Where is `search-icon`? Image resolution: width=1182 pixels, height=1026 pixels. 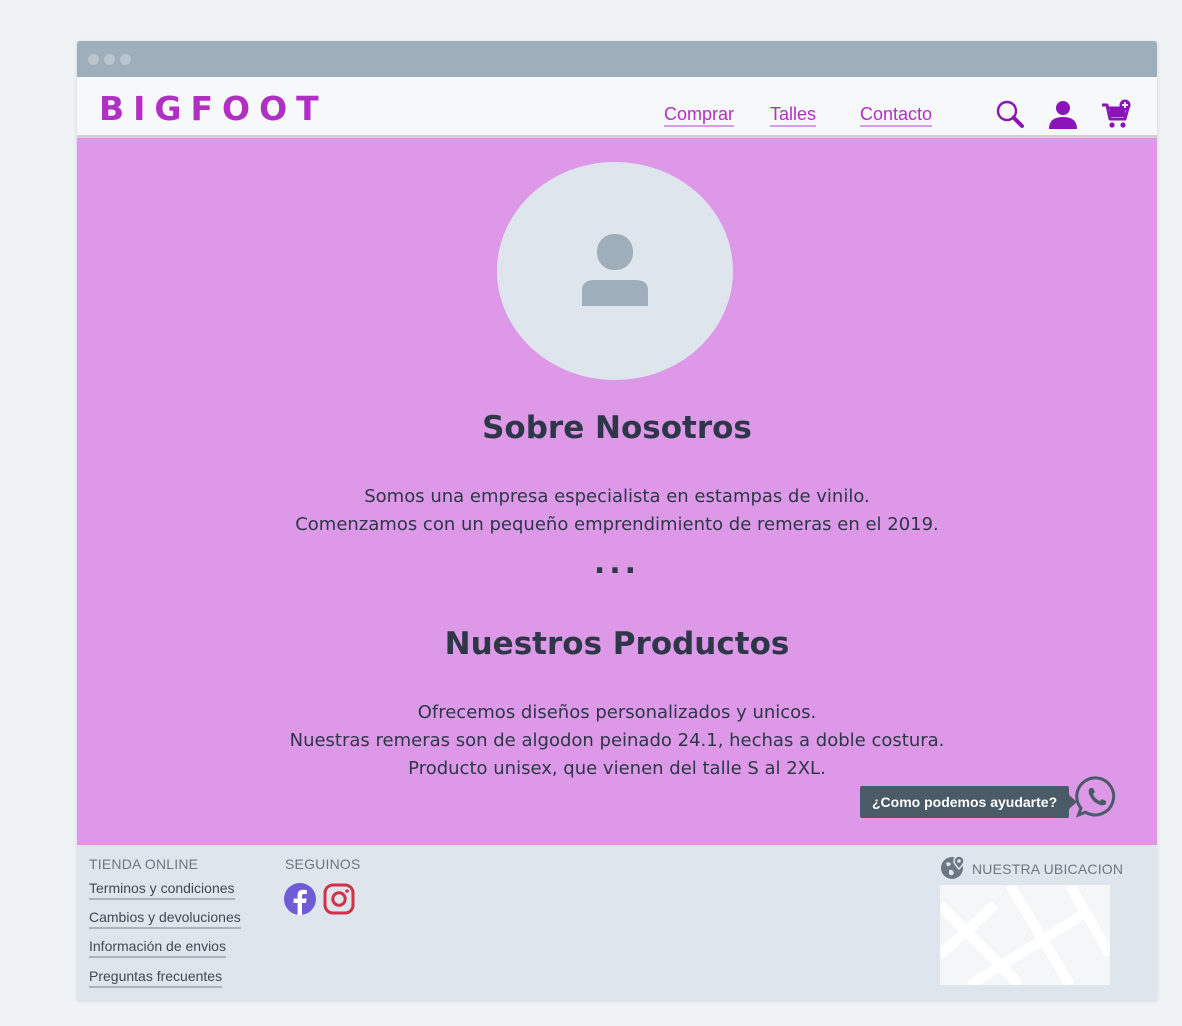 search-icon is located at coordinates (1010, 114).